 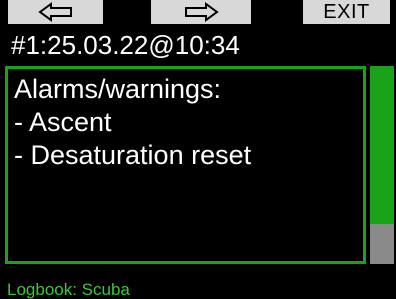 I want to click on exit-button: EXIT, so click(x=346, y=12).